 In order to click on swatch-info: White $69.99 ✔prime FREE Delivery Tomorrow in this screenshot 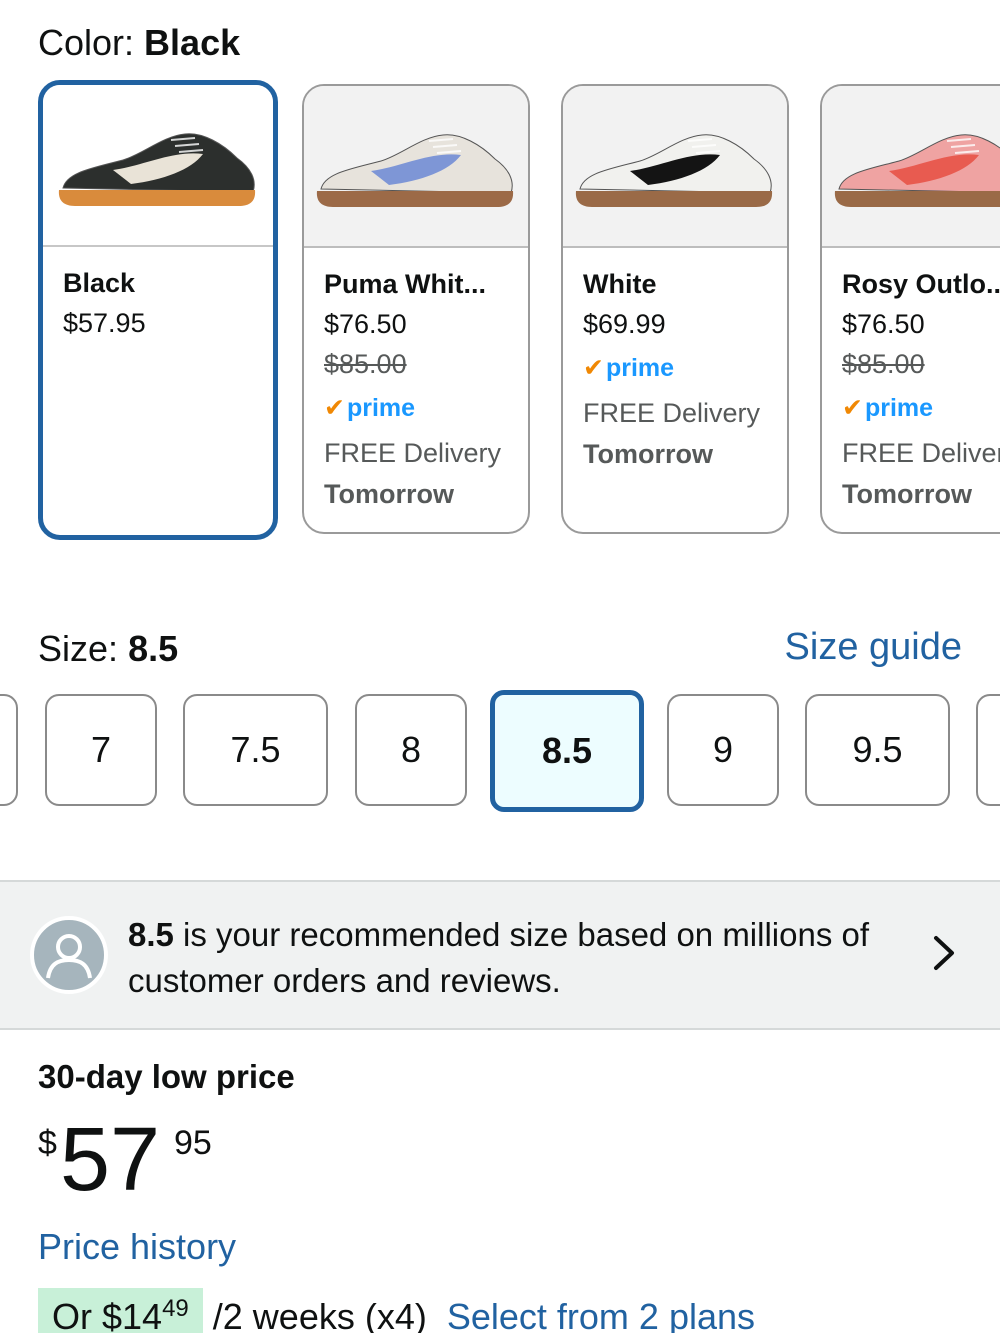, I will do `click(675, 369)`.